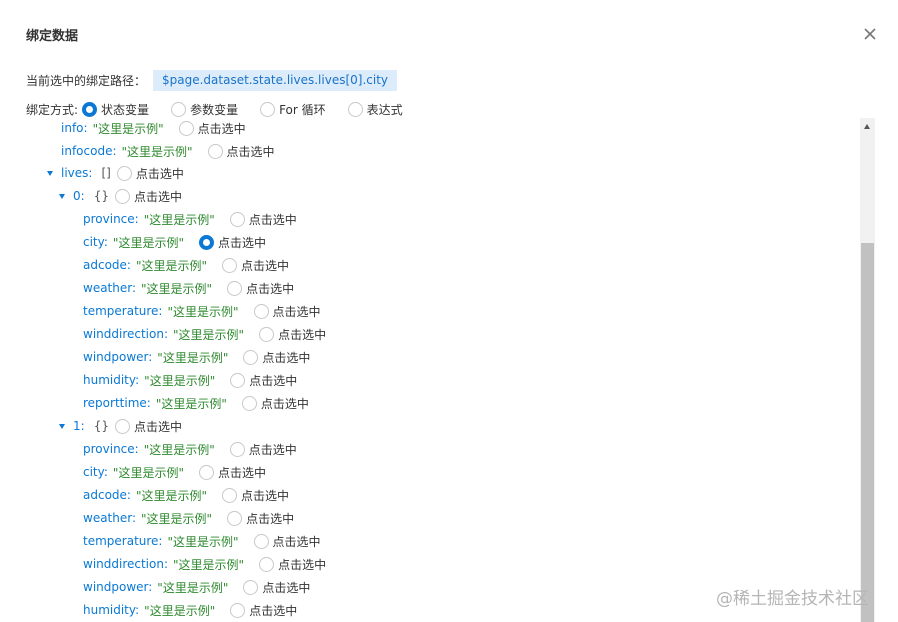 The image size is (898, 622). I want to click on mode-option-expression: 表达式, so click(375, 109).